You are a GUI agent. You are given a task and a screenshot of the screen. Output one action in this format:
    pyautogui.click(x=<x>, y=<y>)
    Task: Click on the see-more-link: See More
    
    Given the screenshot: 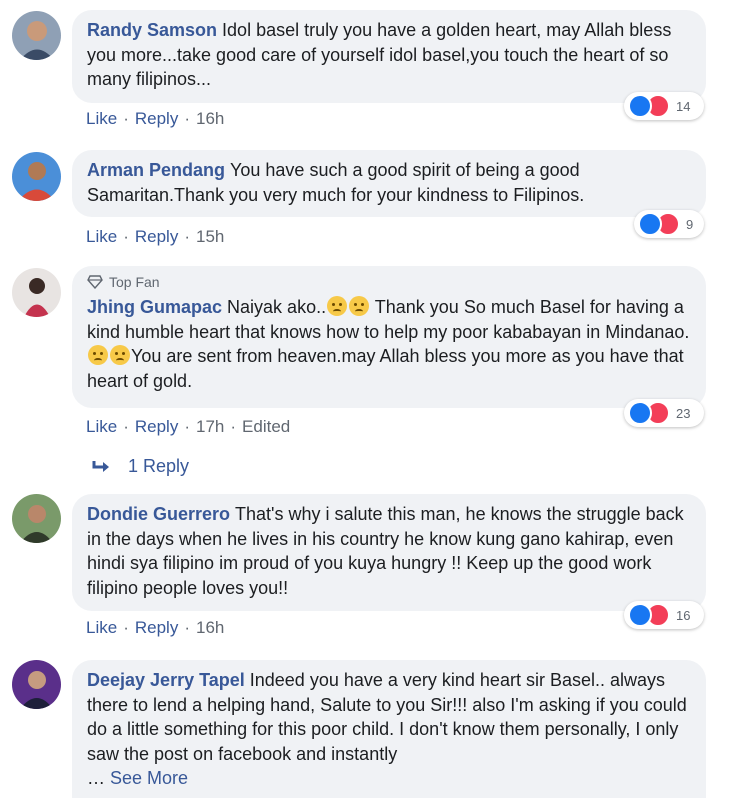 What is the action you would take?
    pyautogui.click(x=149, y=778)
    